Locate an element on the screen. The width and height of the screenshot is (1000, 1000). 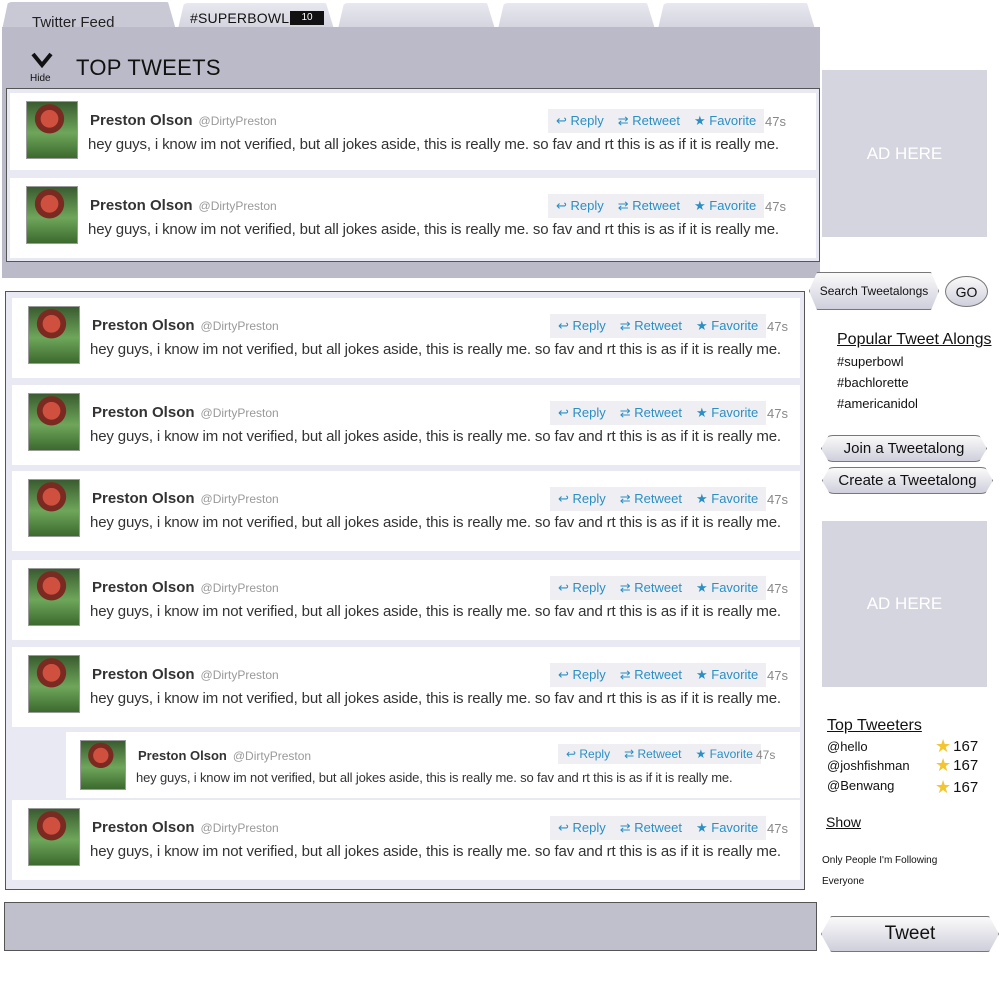
top-tweeter-handle: @Benwang is located at coordinates (860, 785).